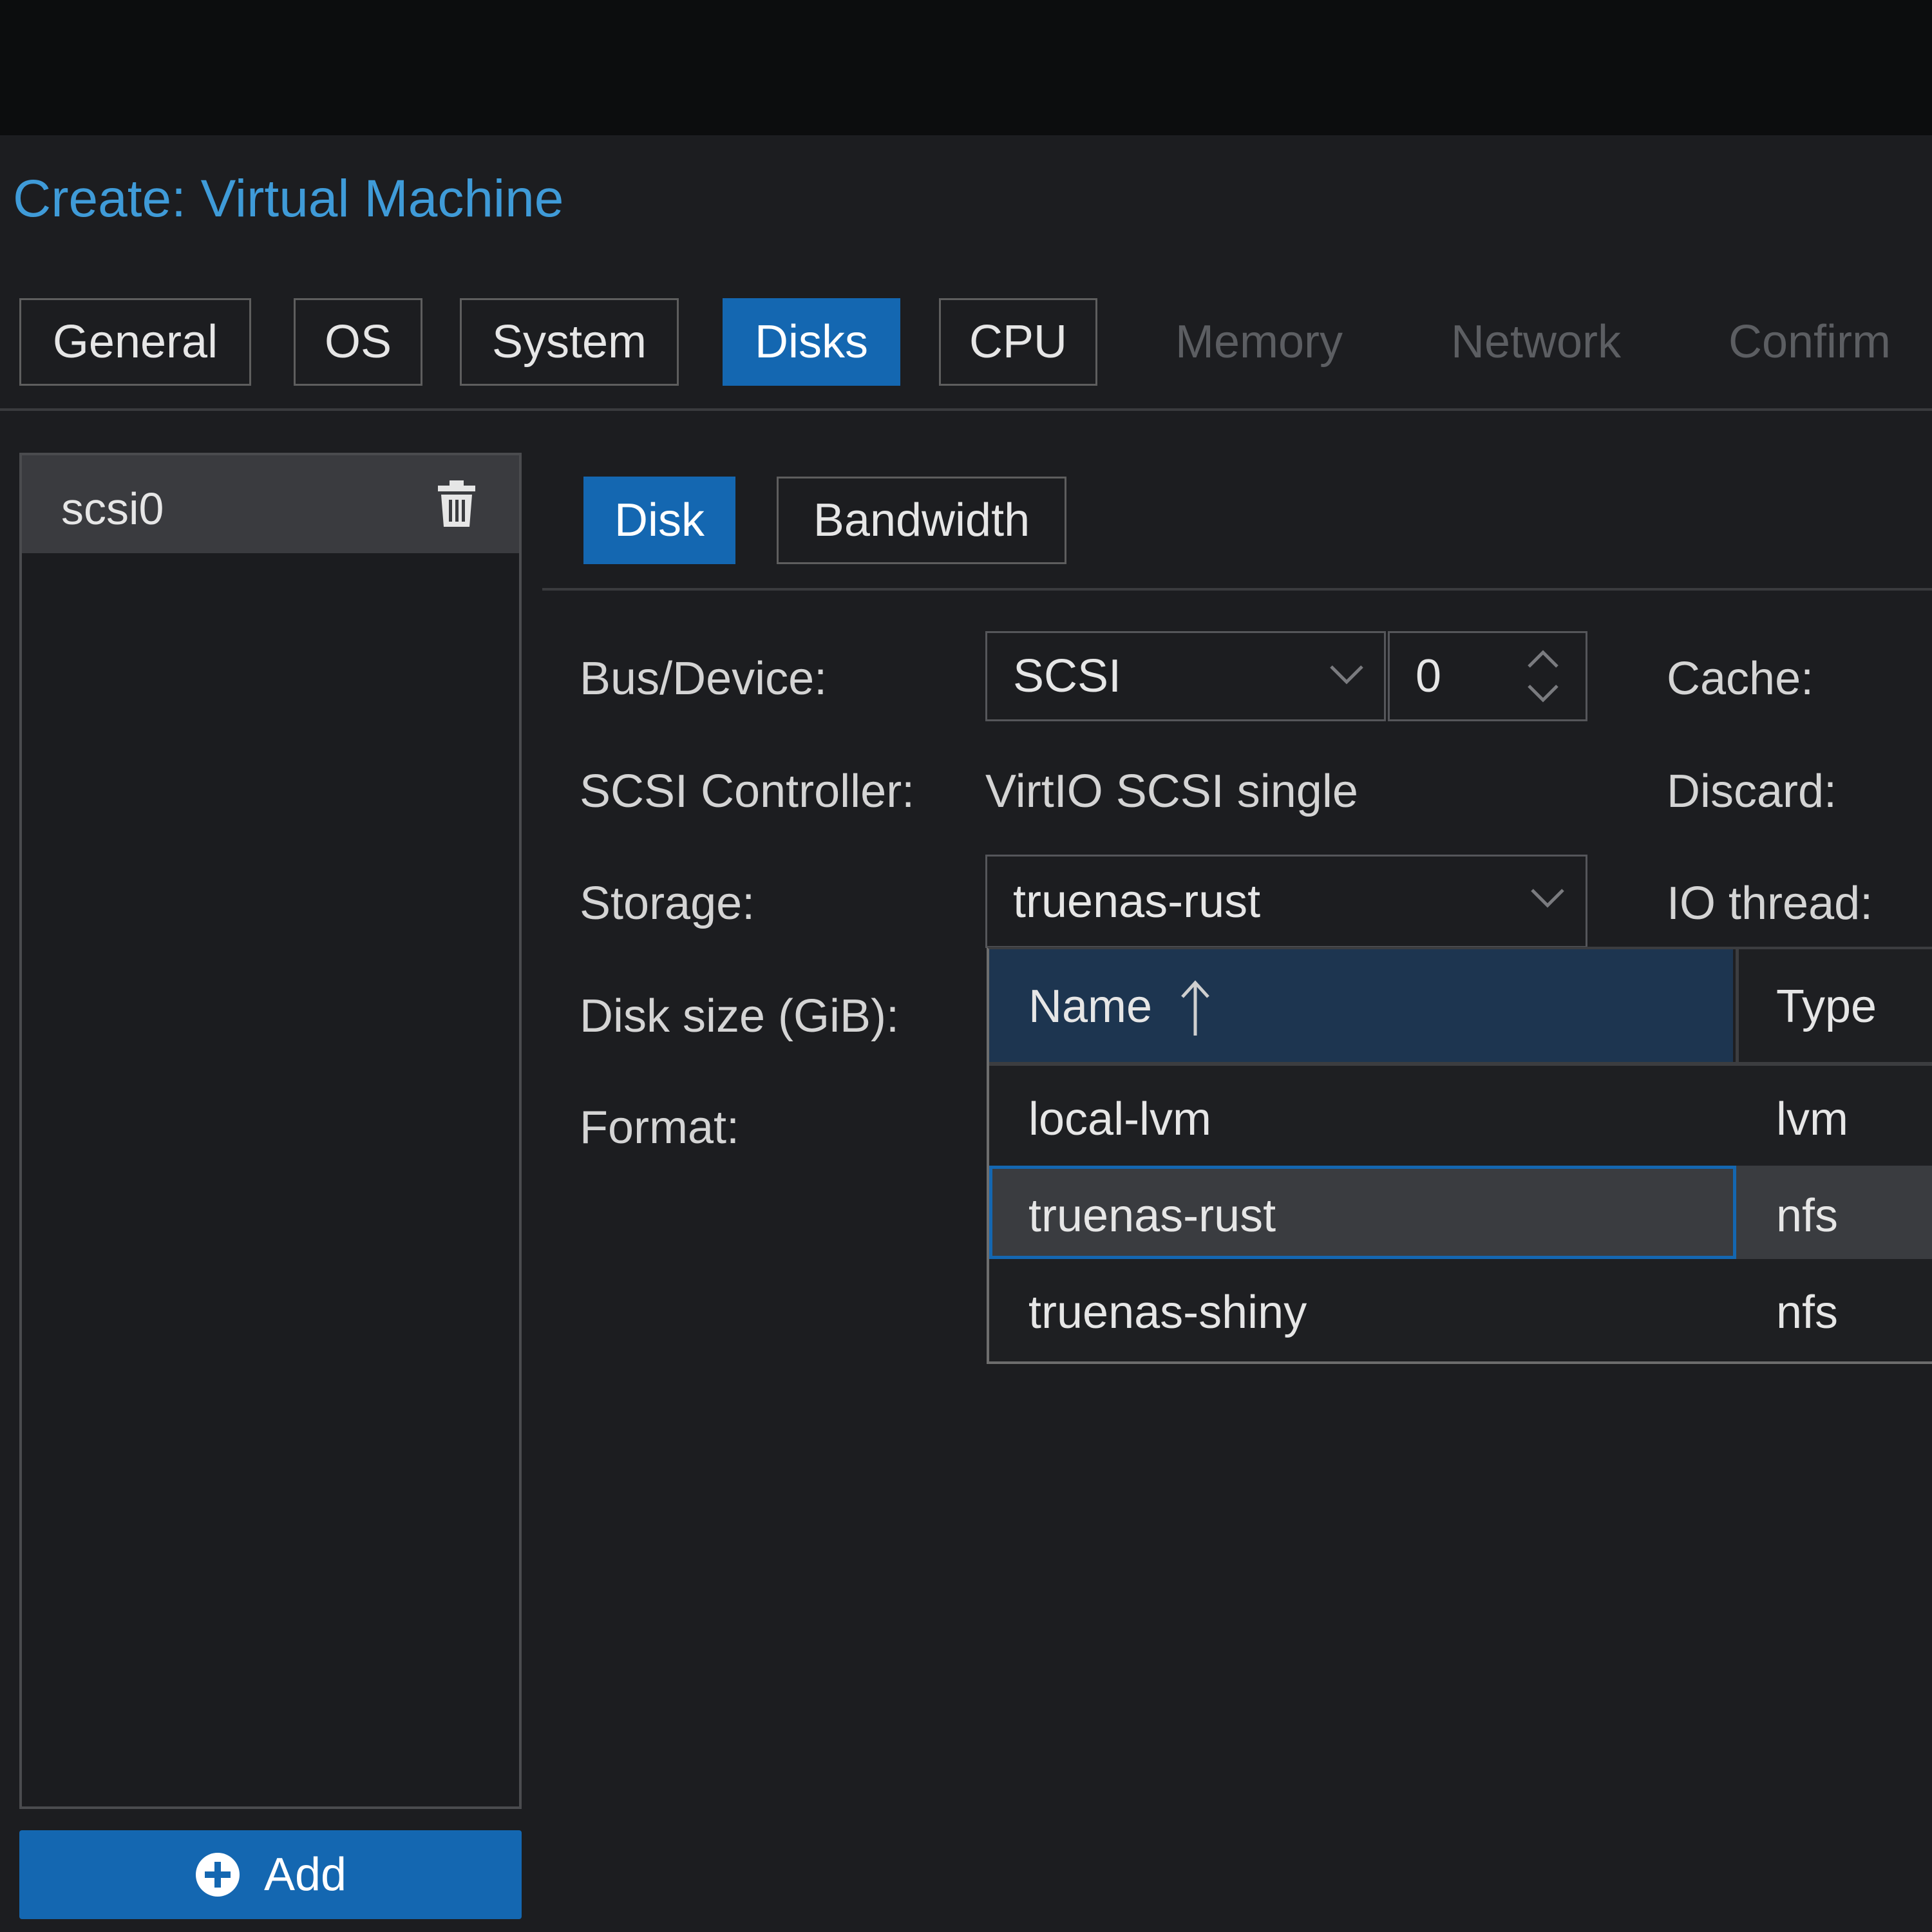 The image size is (1932, 1932). Describe the element at coordinates (1487, 676) in the screenshot. I see `device-index-spinner: 0` at that location.